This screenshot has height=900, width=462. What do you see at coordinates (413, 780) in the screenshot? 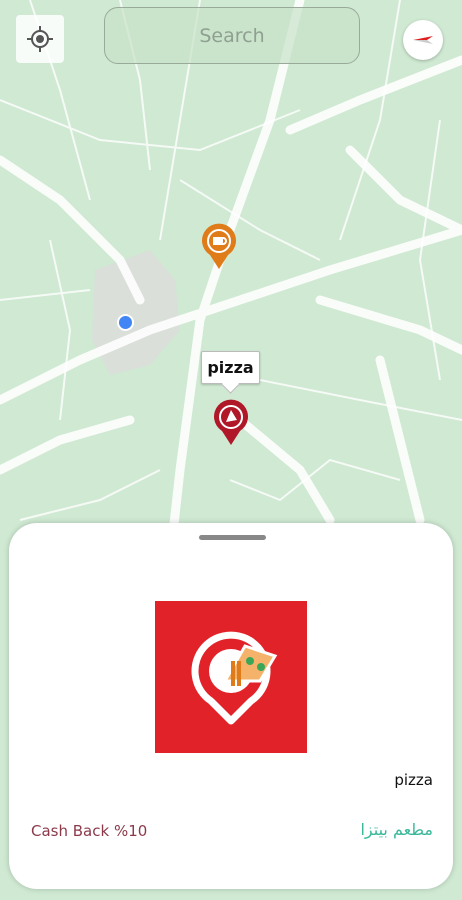
I see `restaurant-name-en: pizza` at bounding box center [413, 780].